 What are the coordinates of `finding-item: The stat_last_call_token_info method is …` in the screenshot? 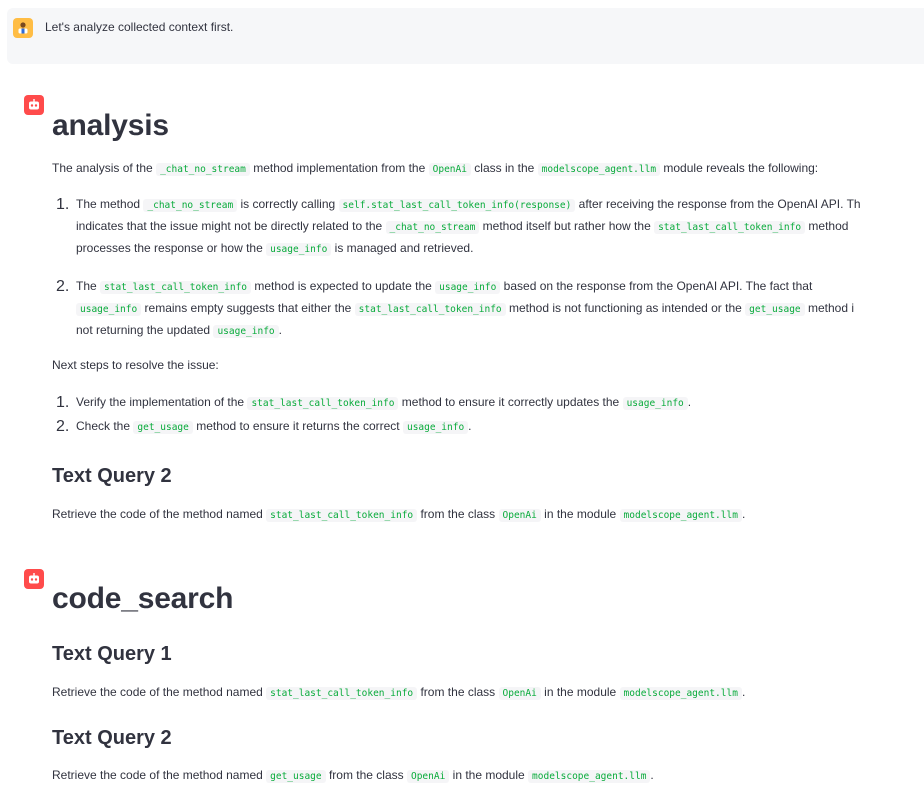 It's located at (465, 309).